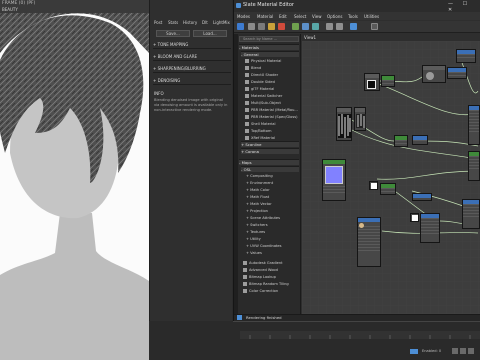 The width and height of the screenshot is (480, 360). What do you see at coordinates (270, 54) in the screenshot?
I see `general-group-header: - General` at bounding box center [270, 54].